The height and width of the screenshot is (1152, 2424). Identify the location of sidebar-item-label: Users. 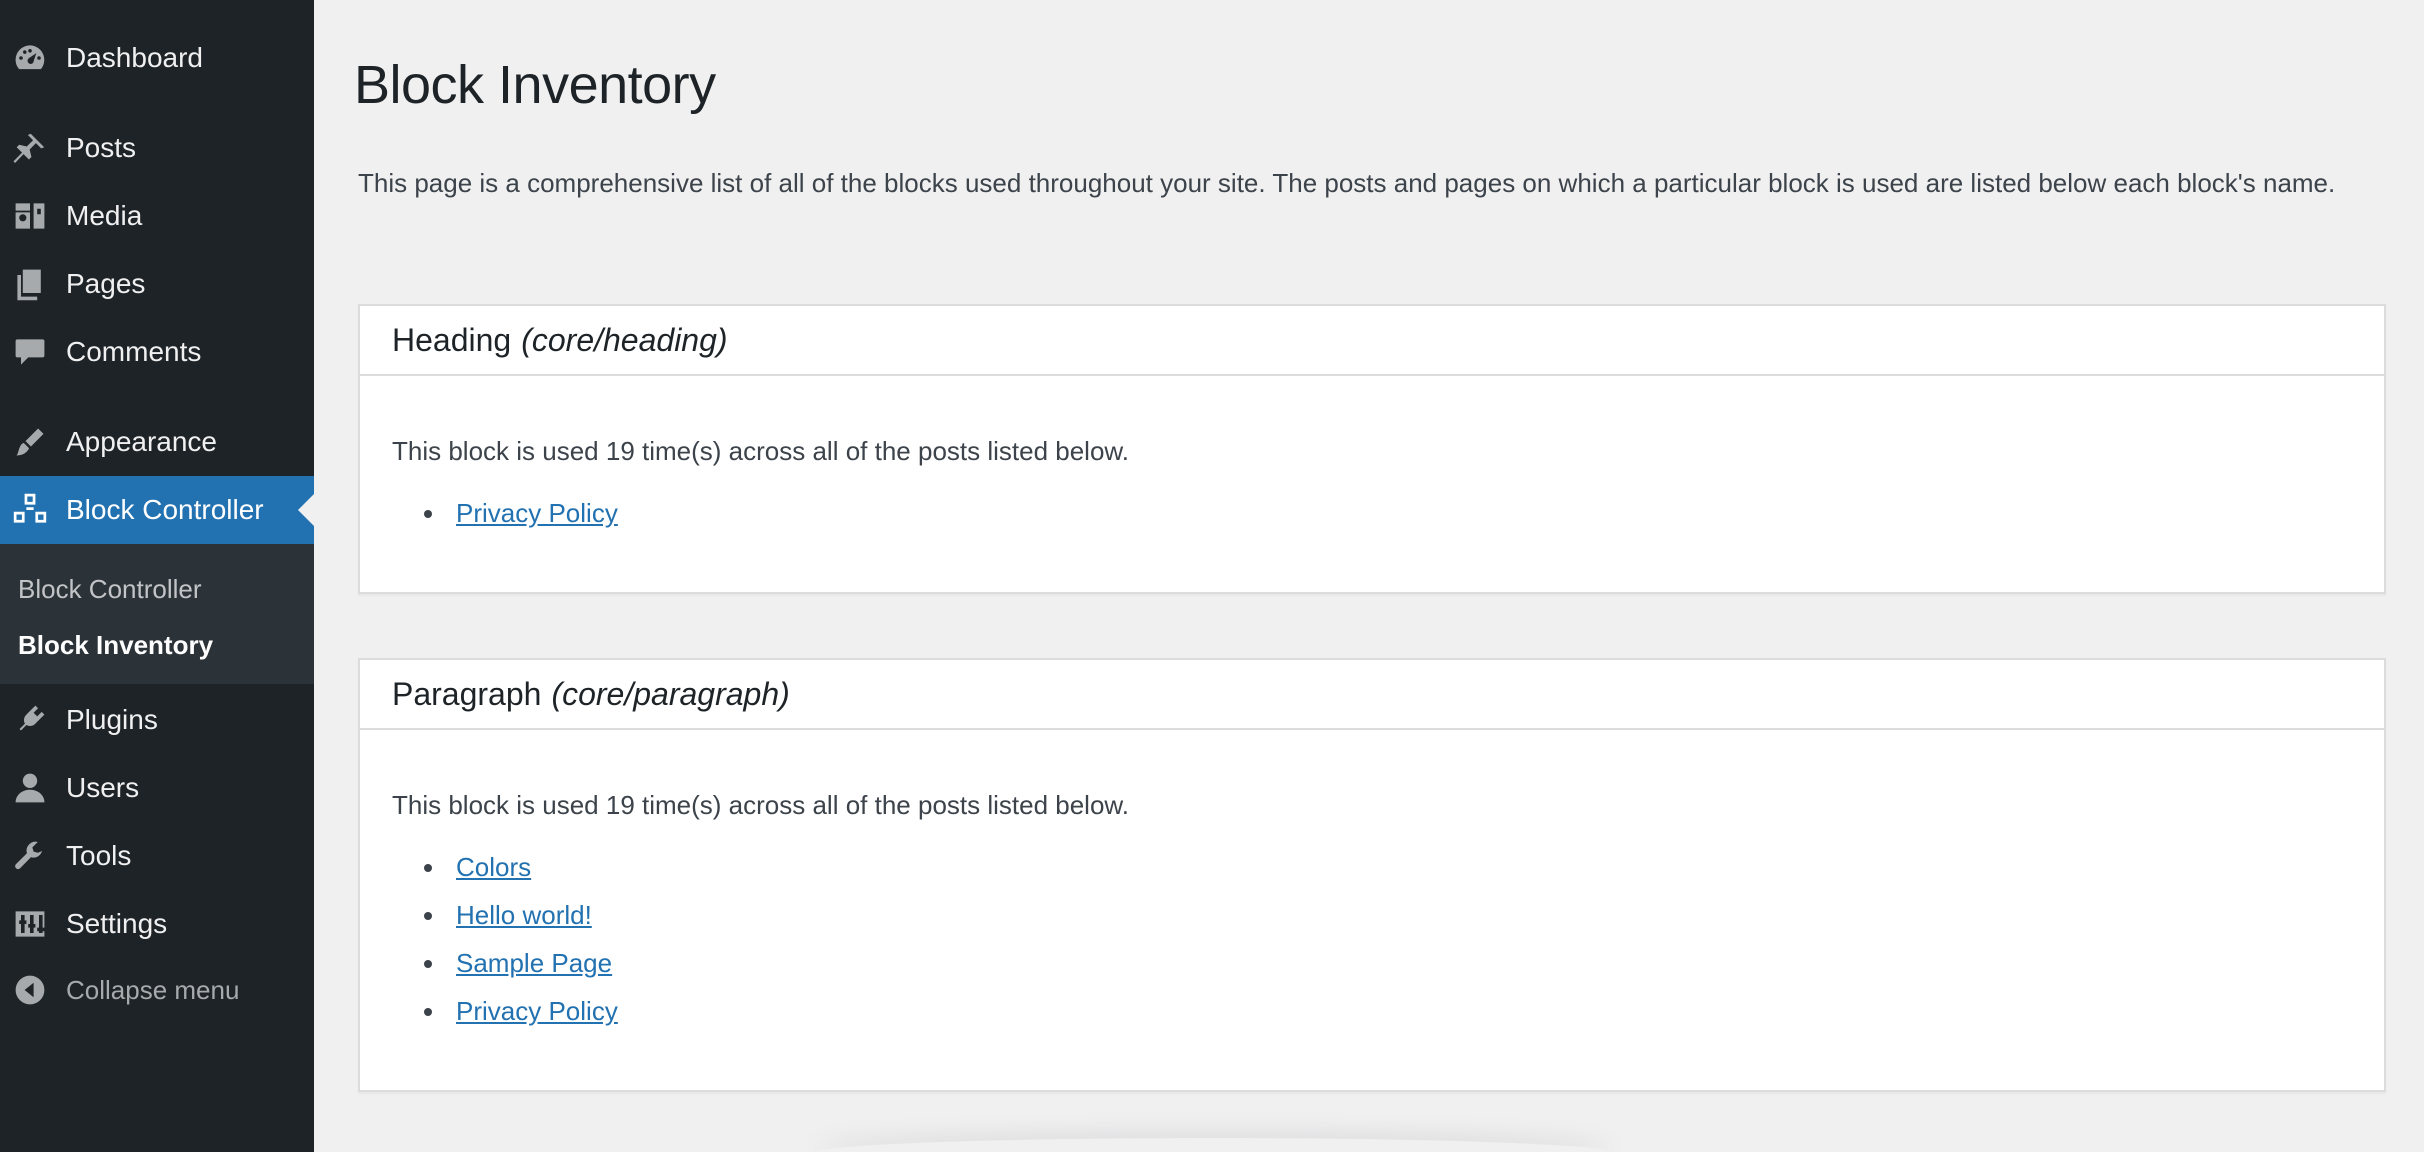
(103, 787).